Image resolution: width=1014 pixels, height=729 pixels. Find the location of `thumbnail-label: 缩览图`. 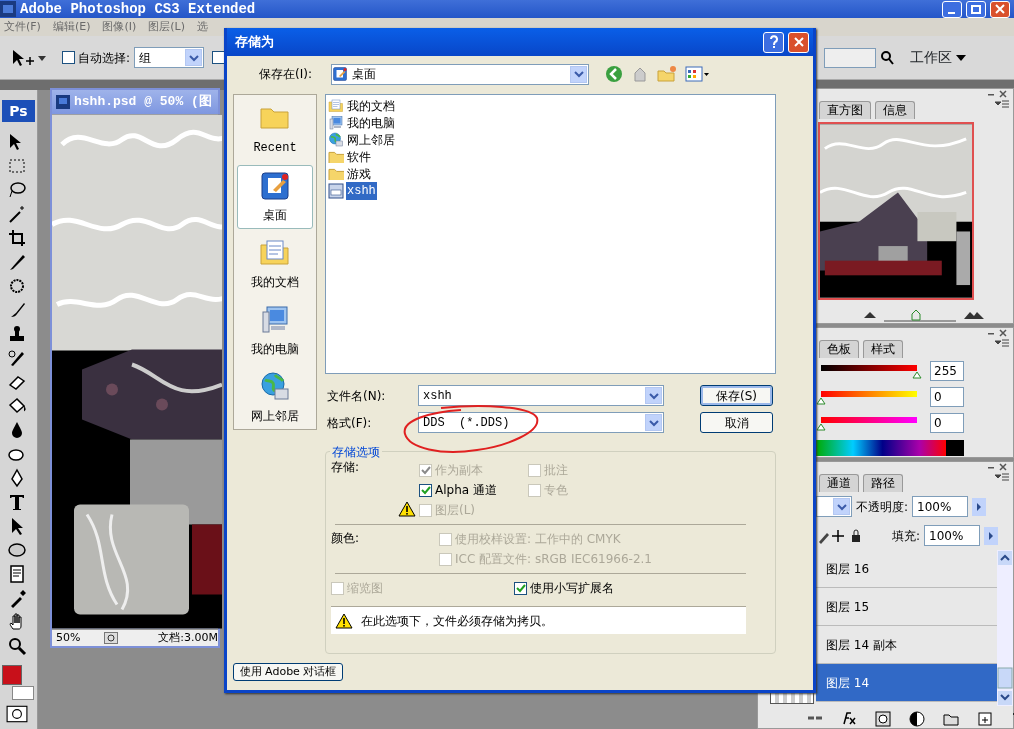

thumbnail-label: 缩览图 is located at coordinates (365, 588).